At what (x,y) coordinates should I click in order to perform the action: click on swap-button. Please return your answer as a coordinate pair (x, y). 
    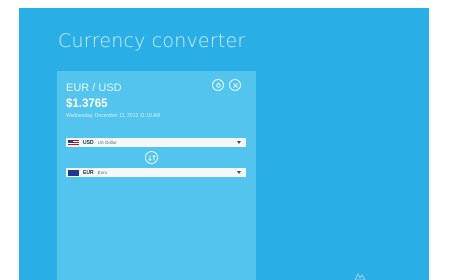
    Looking at the image, I should click on (151, 157).